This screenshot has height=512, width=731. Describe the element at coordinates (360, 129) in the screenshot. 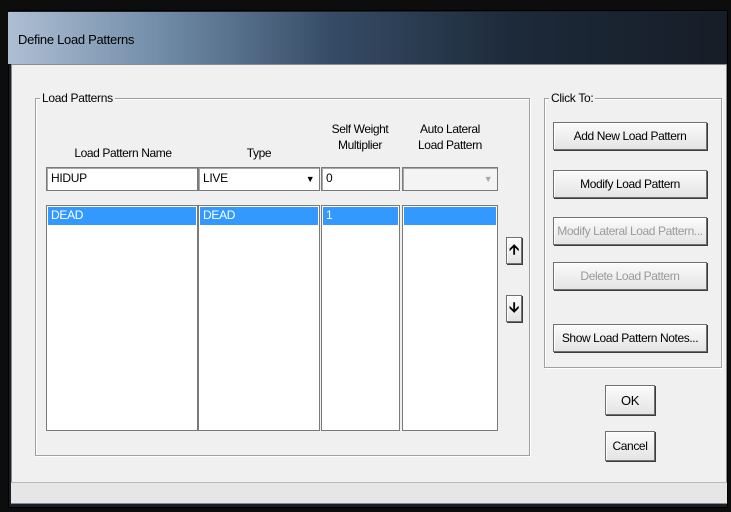

I see `column-header-self-weight-line1: Self Weight` at that location.